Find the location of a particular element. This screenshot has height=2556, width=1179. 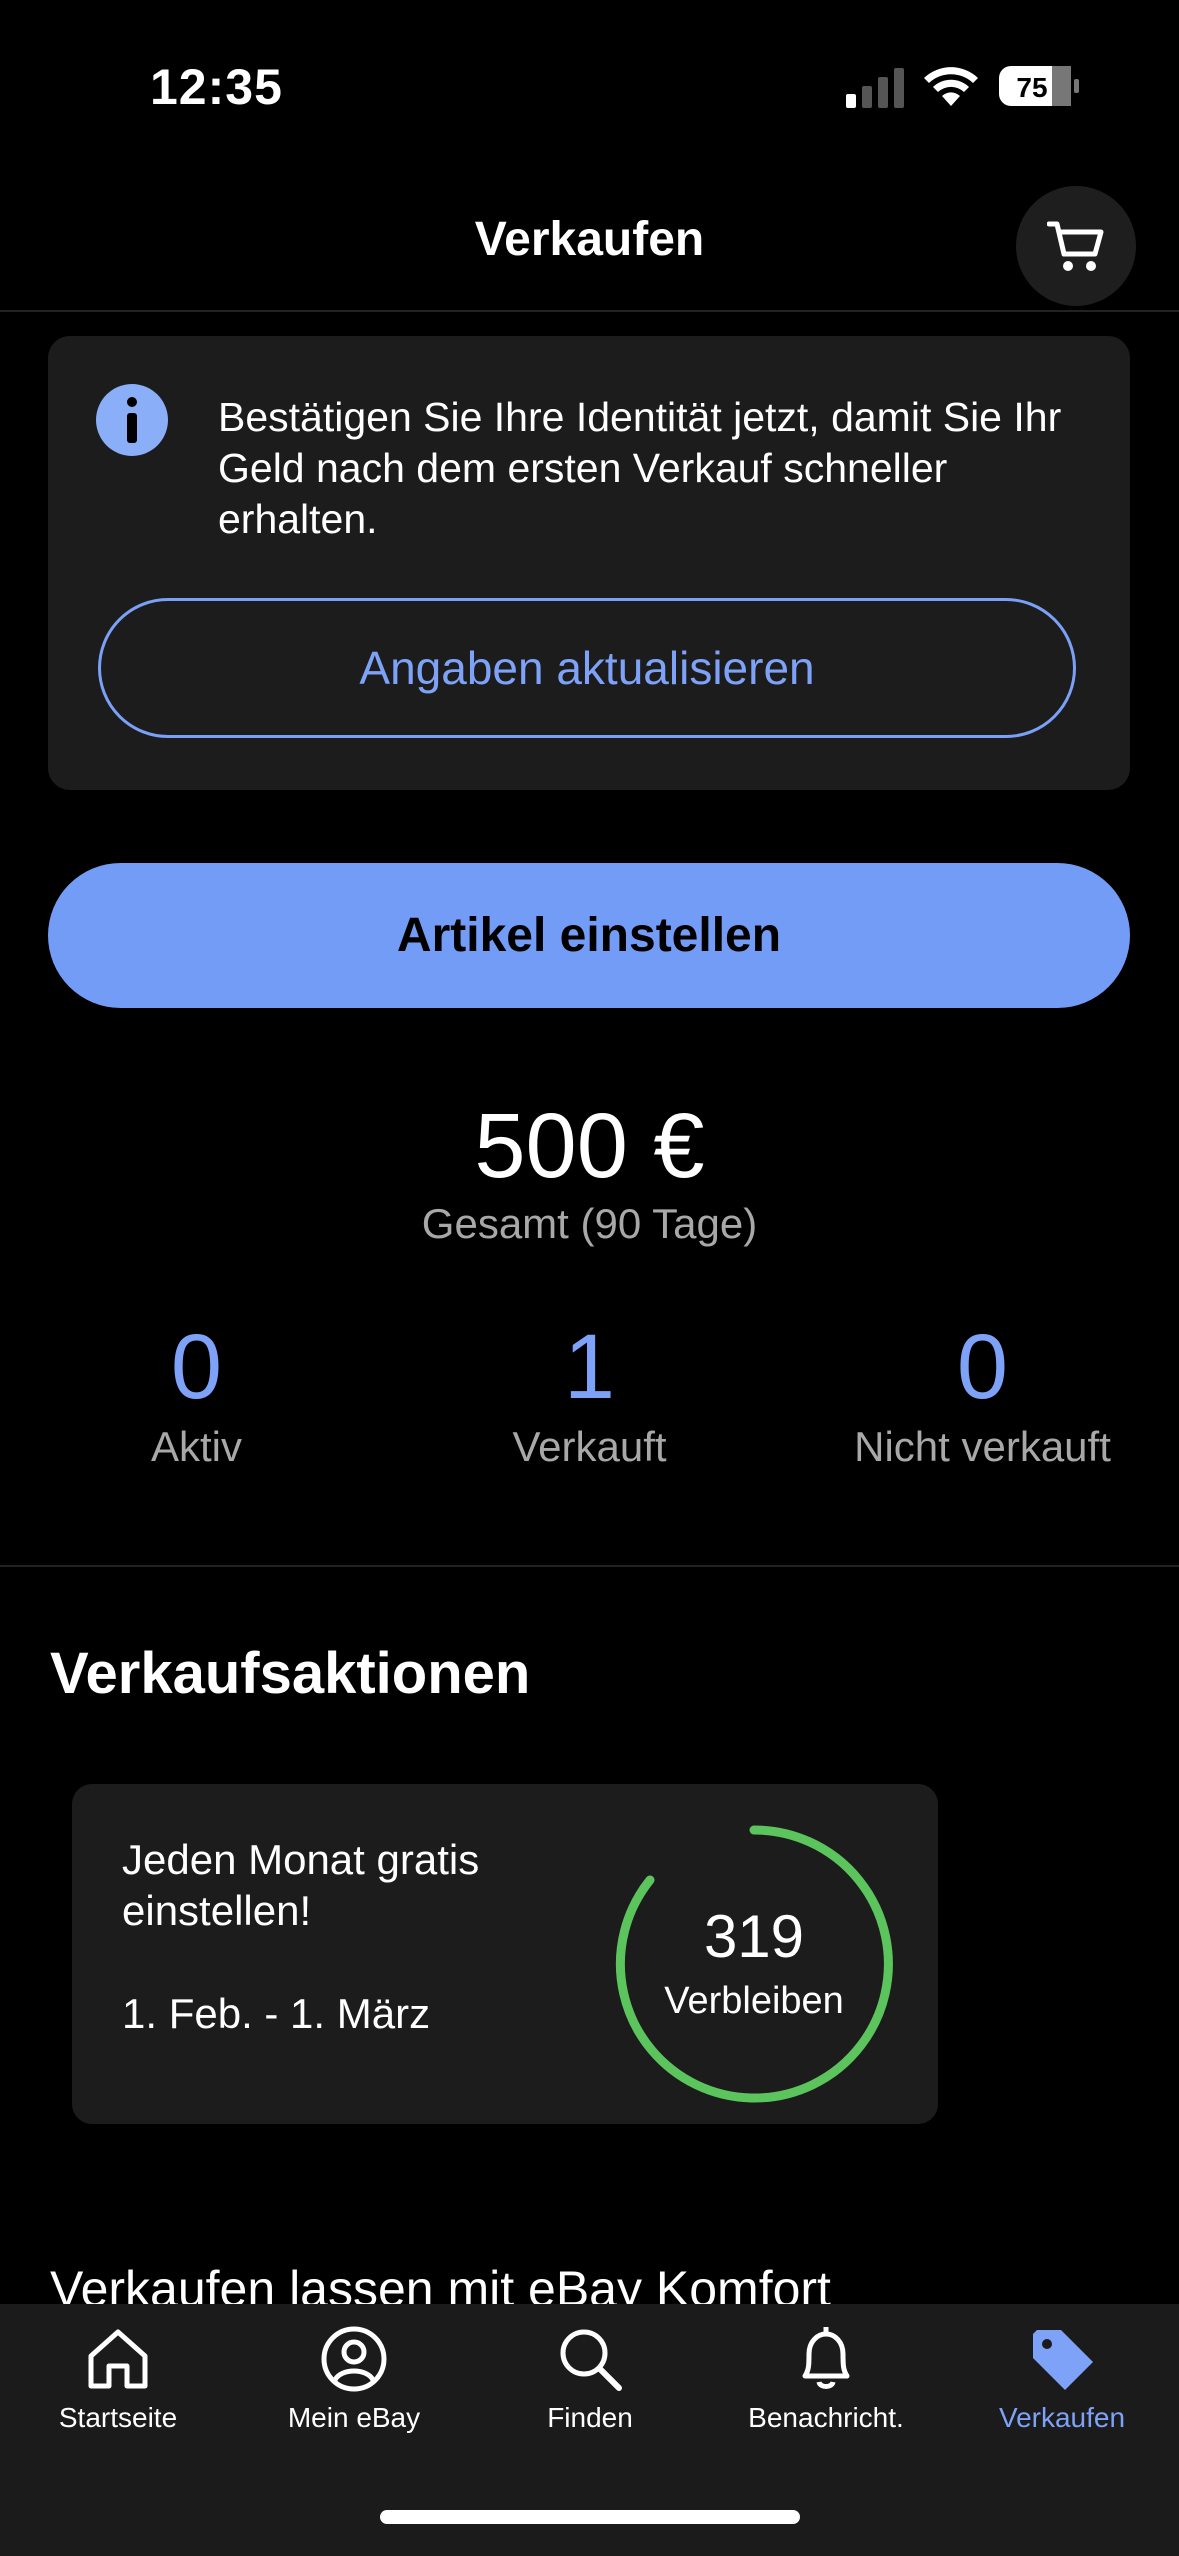

stat-label: Aktiv is located at coordinates (196, 1446).